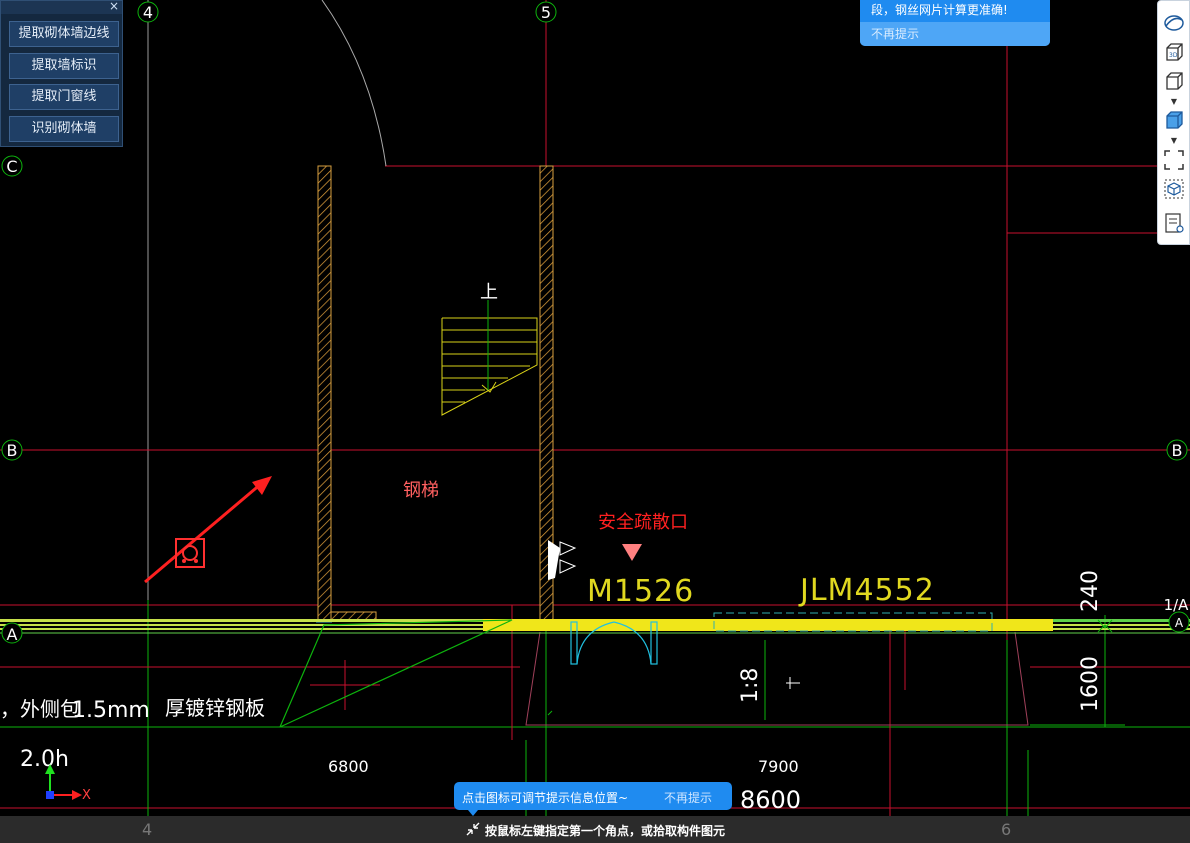  Describe the element at coordinates (11, 166) in the screenshot. I see `axis-c-left: C` at that location.